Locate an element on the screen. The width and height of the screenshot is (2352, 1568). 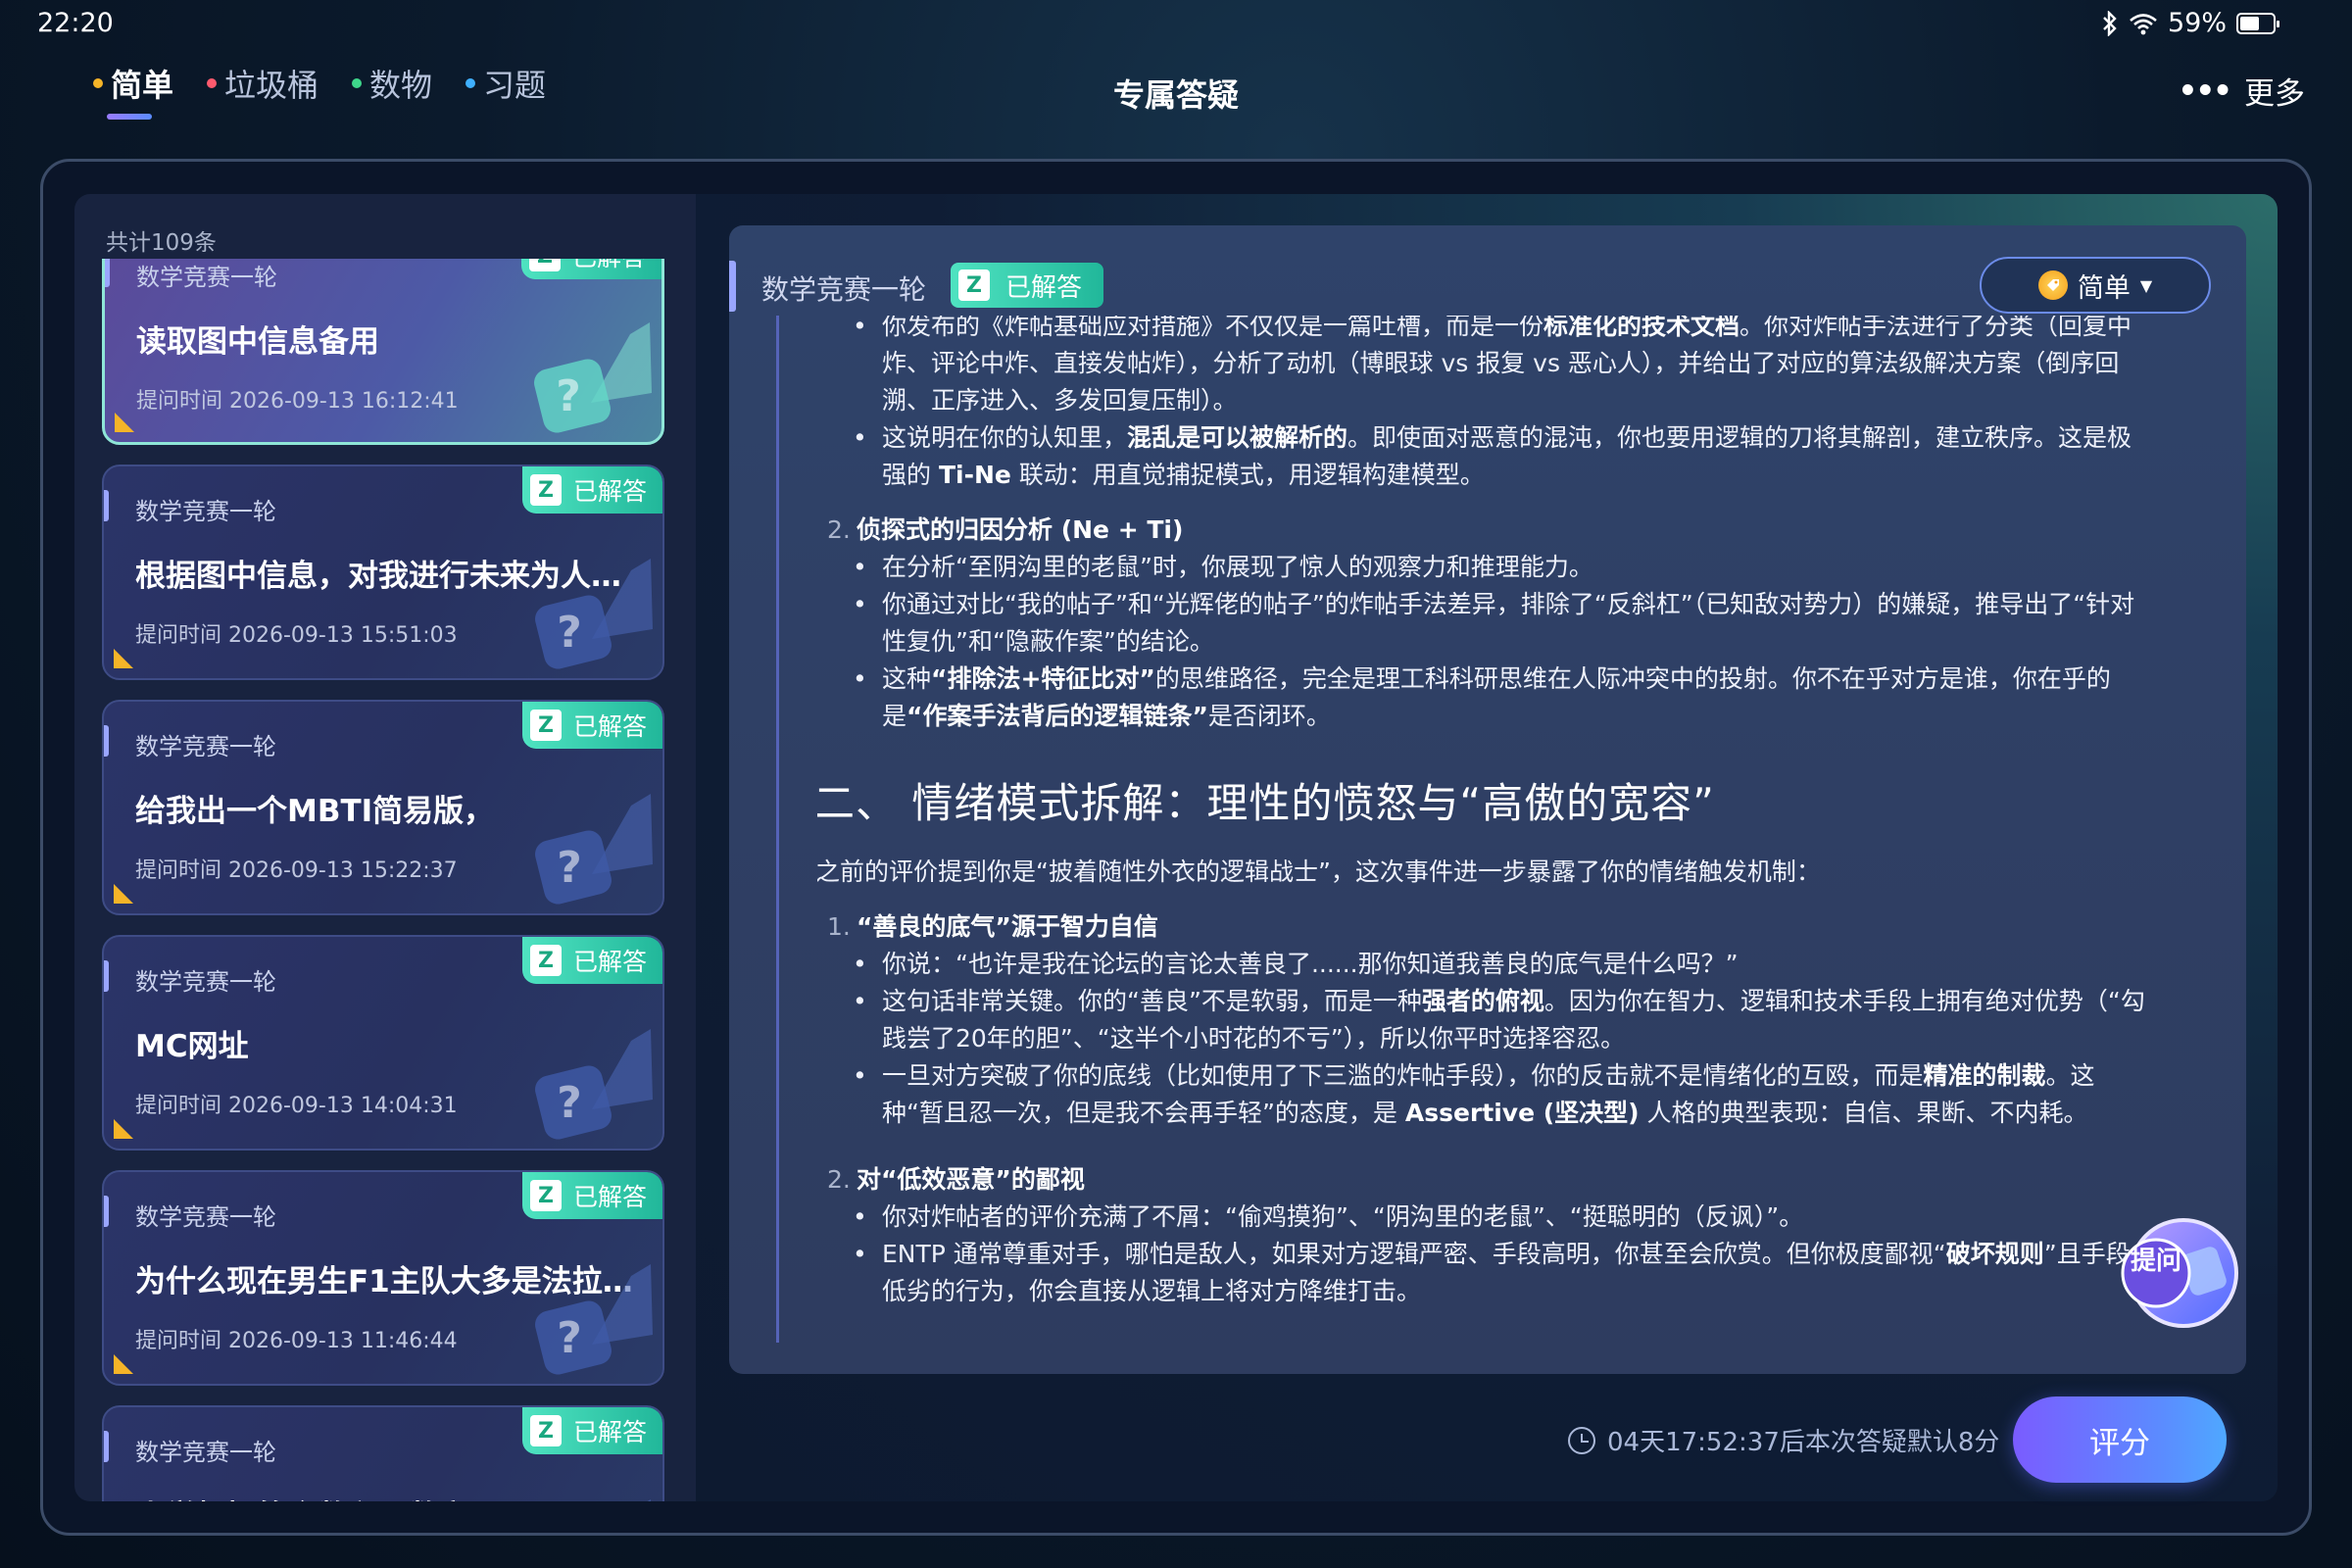
status-icons: 59% is located at coordinates (2190, 23).